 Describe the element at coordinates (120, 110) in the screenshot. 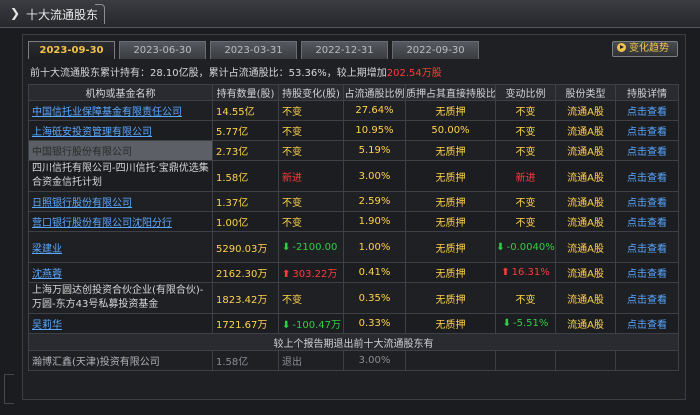

I see `shareholder-name-link: 中国信托业保障基金有限责任公司` at that location.